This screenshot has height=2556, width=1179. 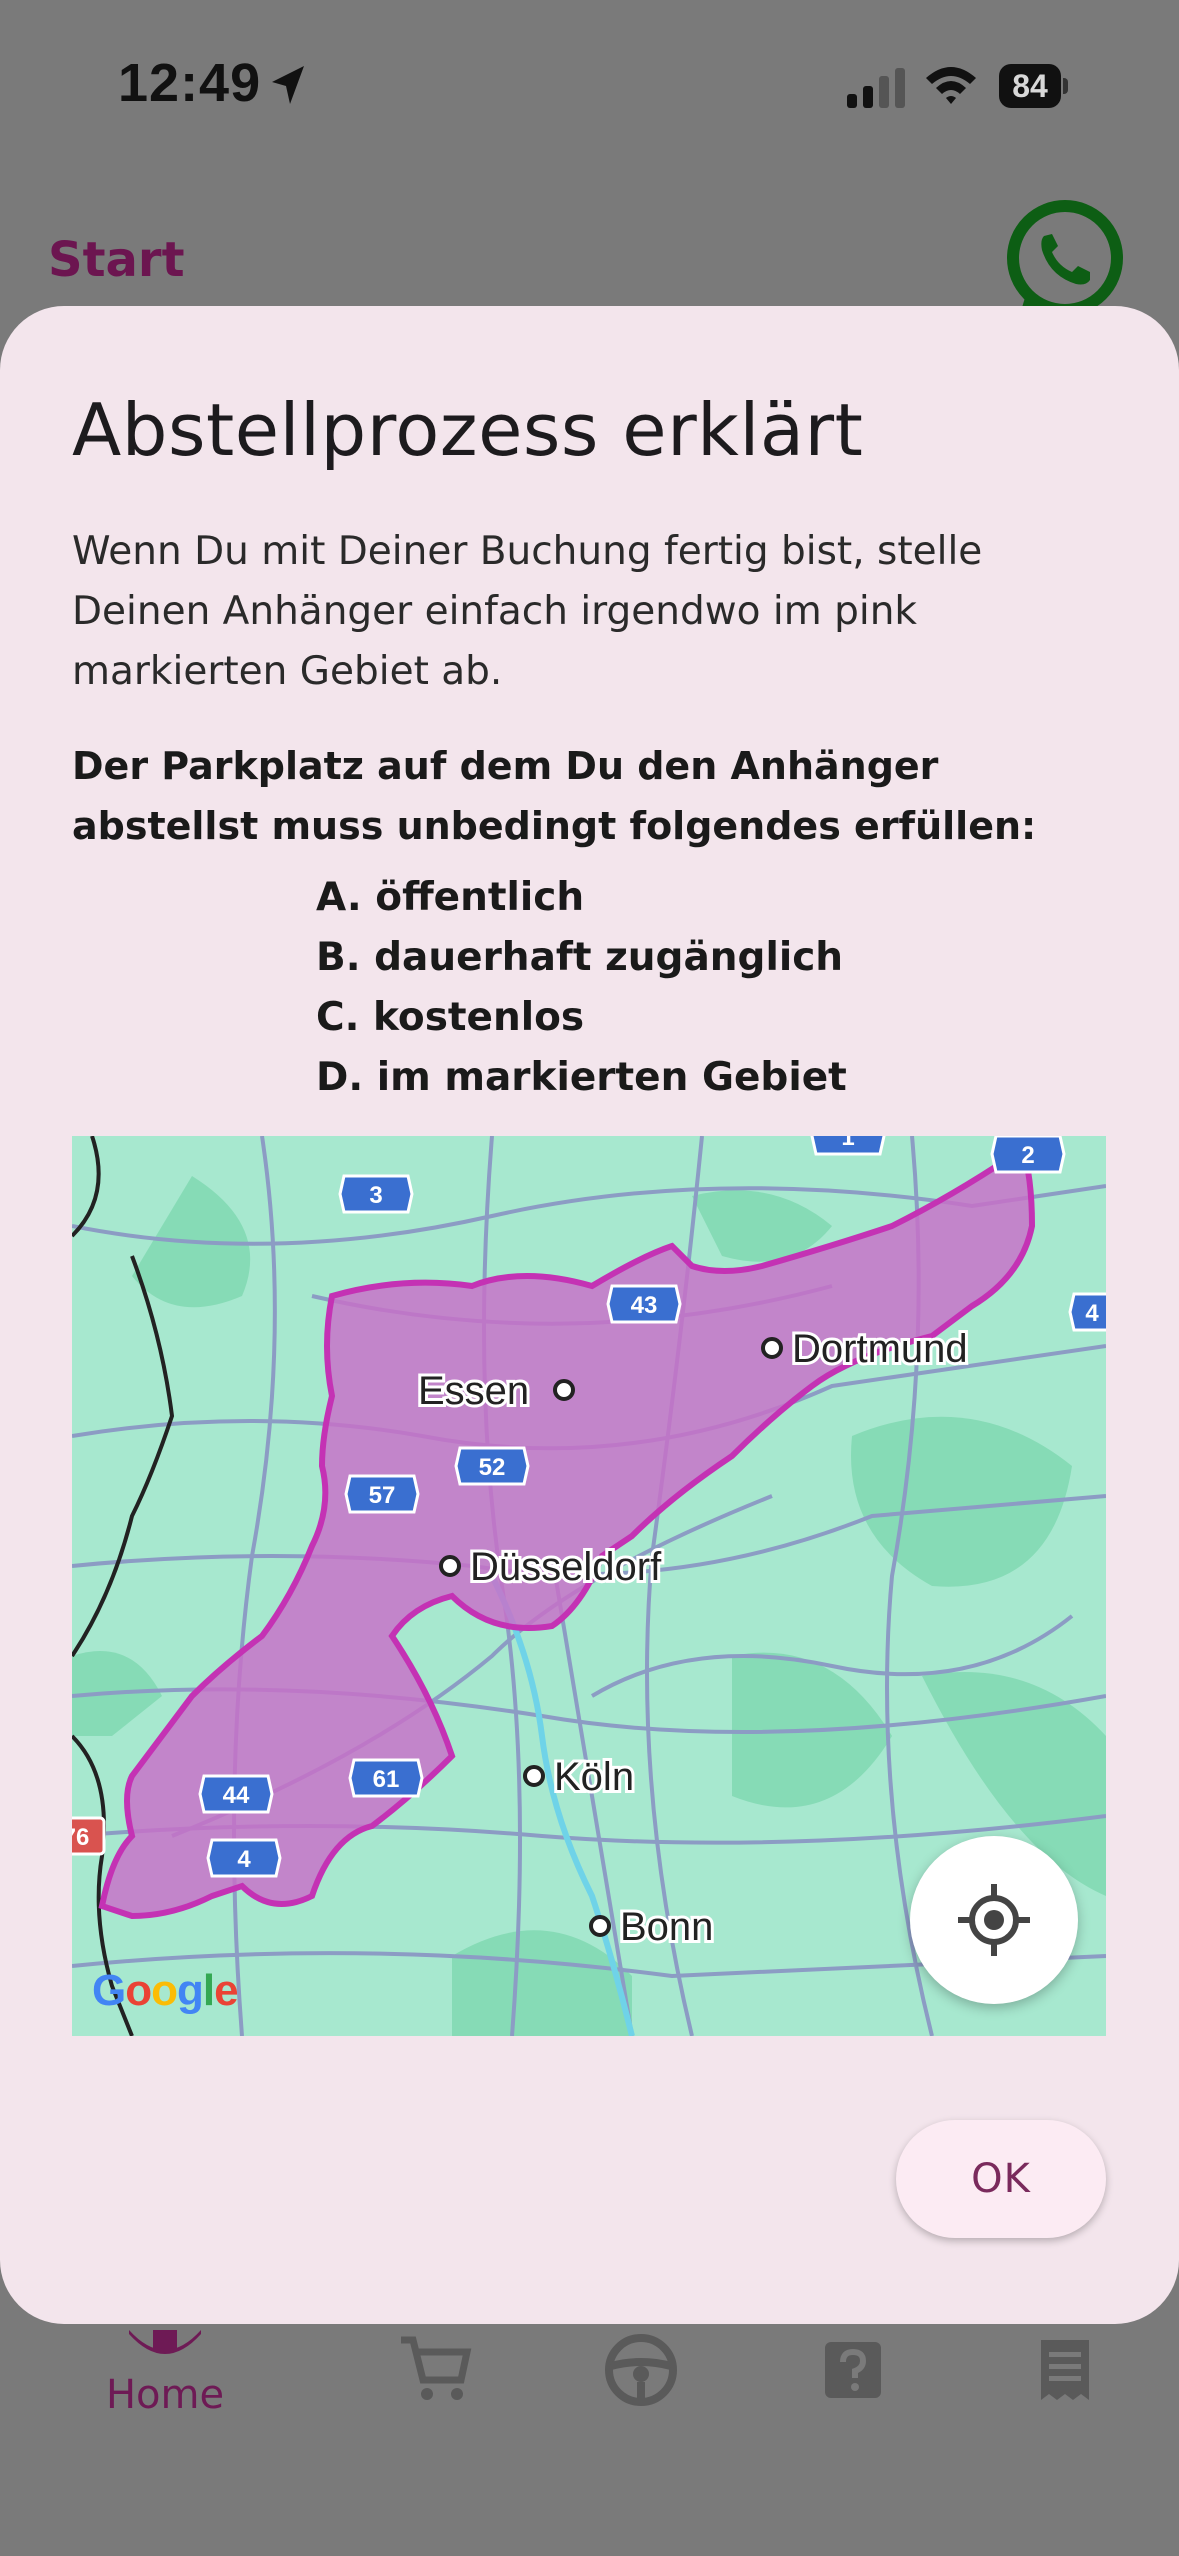 What do you see at coordinates (589, 85) in the screenshot?
I see `status-bar: 12:49 84` at bounding box center [589, 85].